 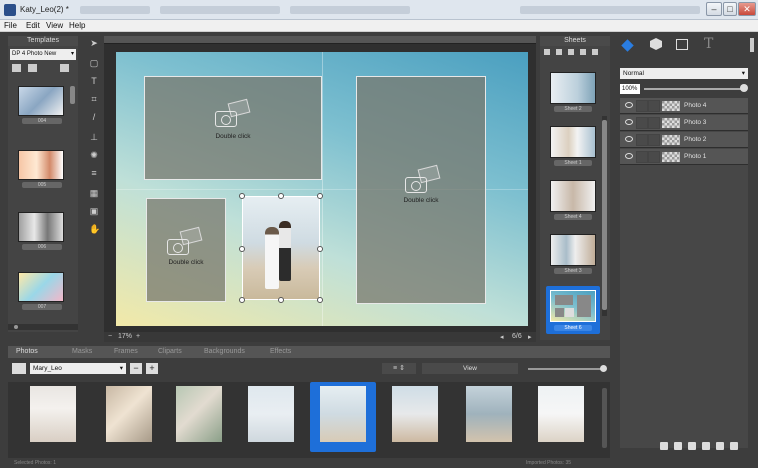 I want to click on sheet-selected: Sheet 6, so click(x=573, y=310).